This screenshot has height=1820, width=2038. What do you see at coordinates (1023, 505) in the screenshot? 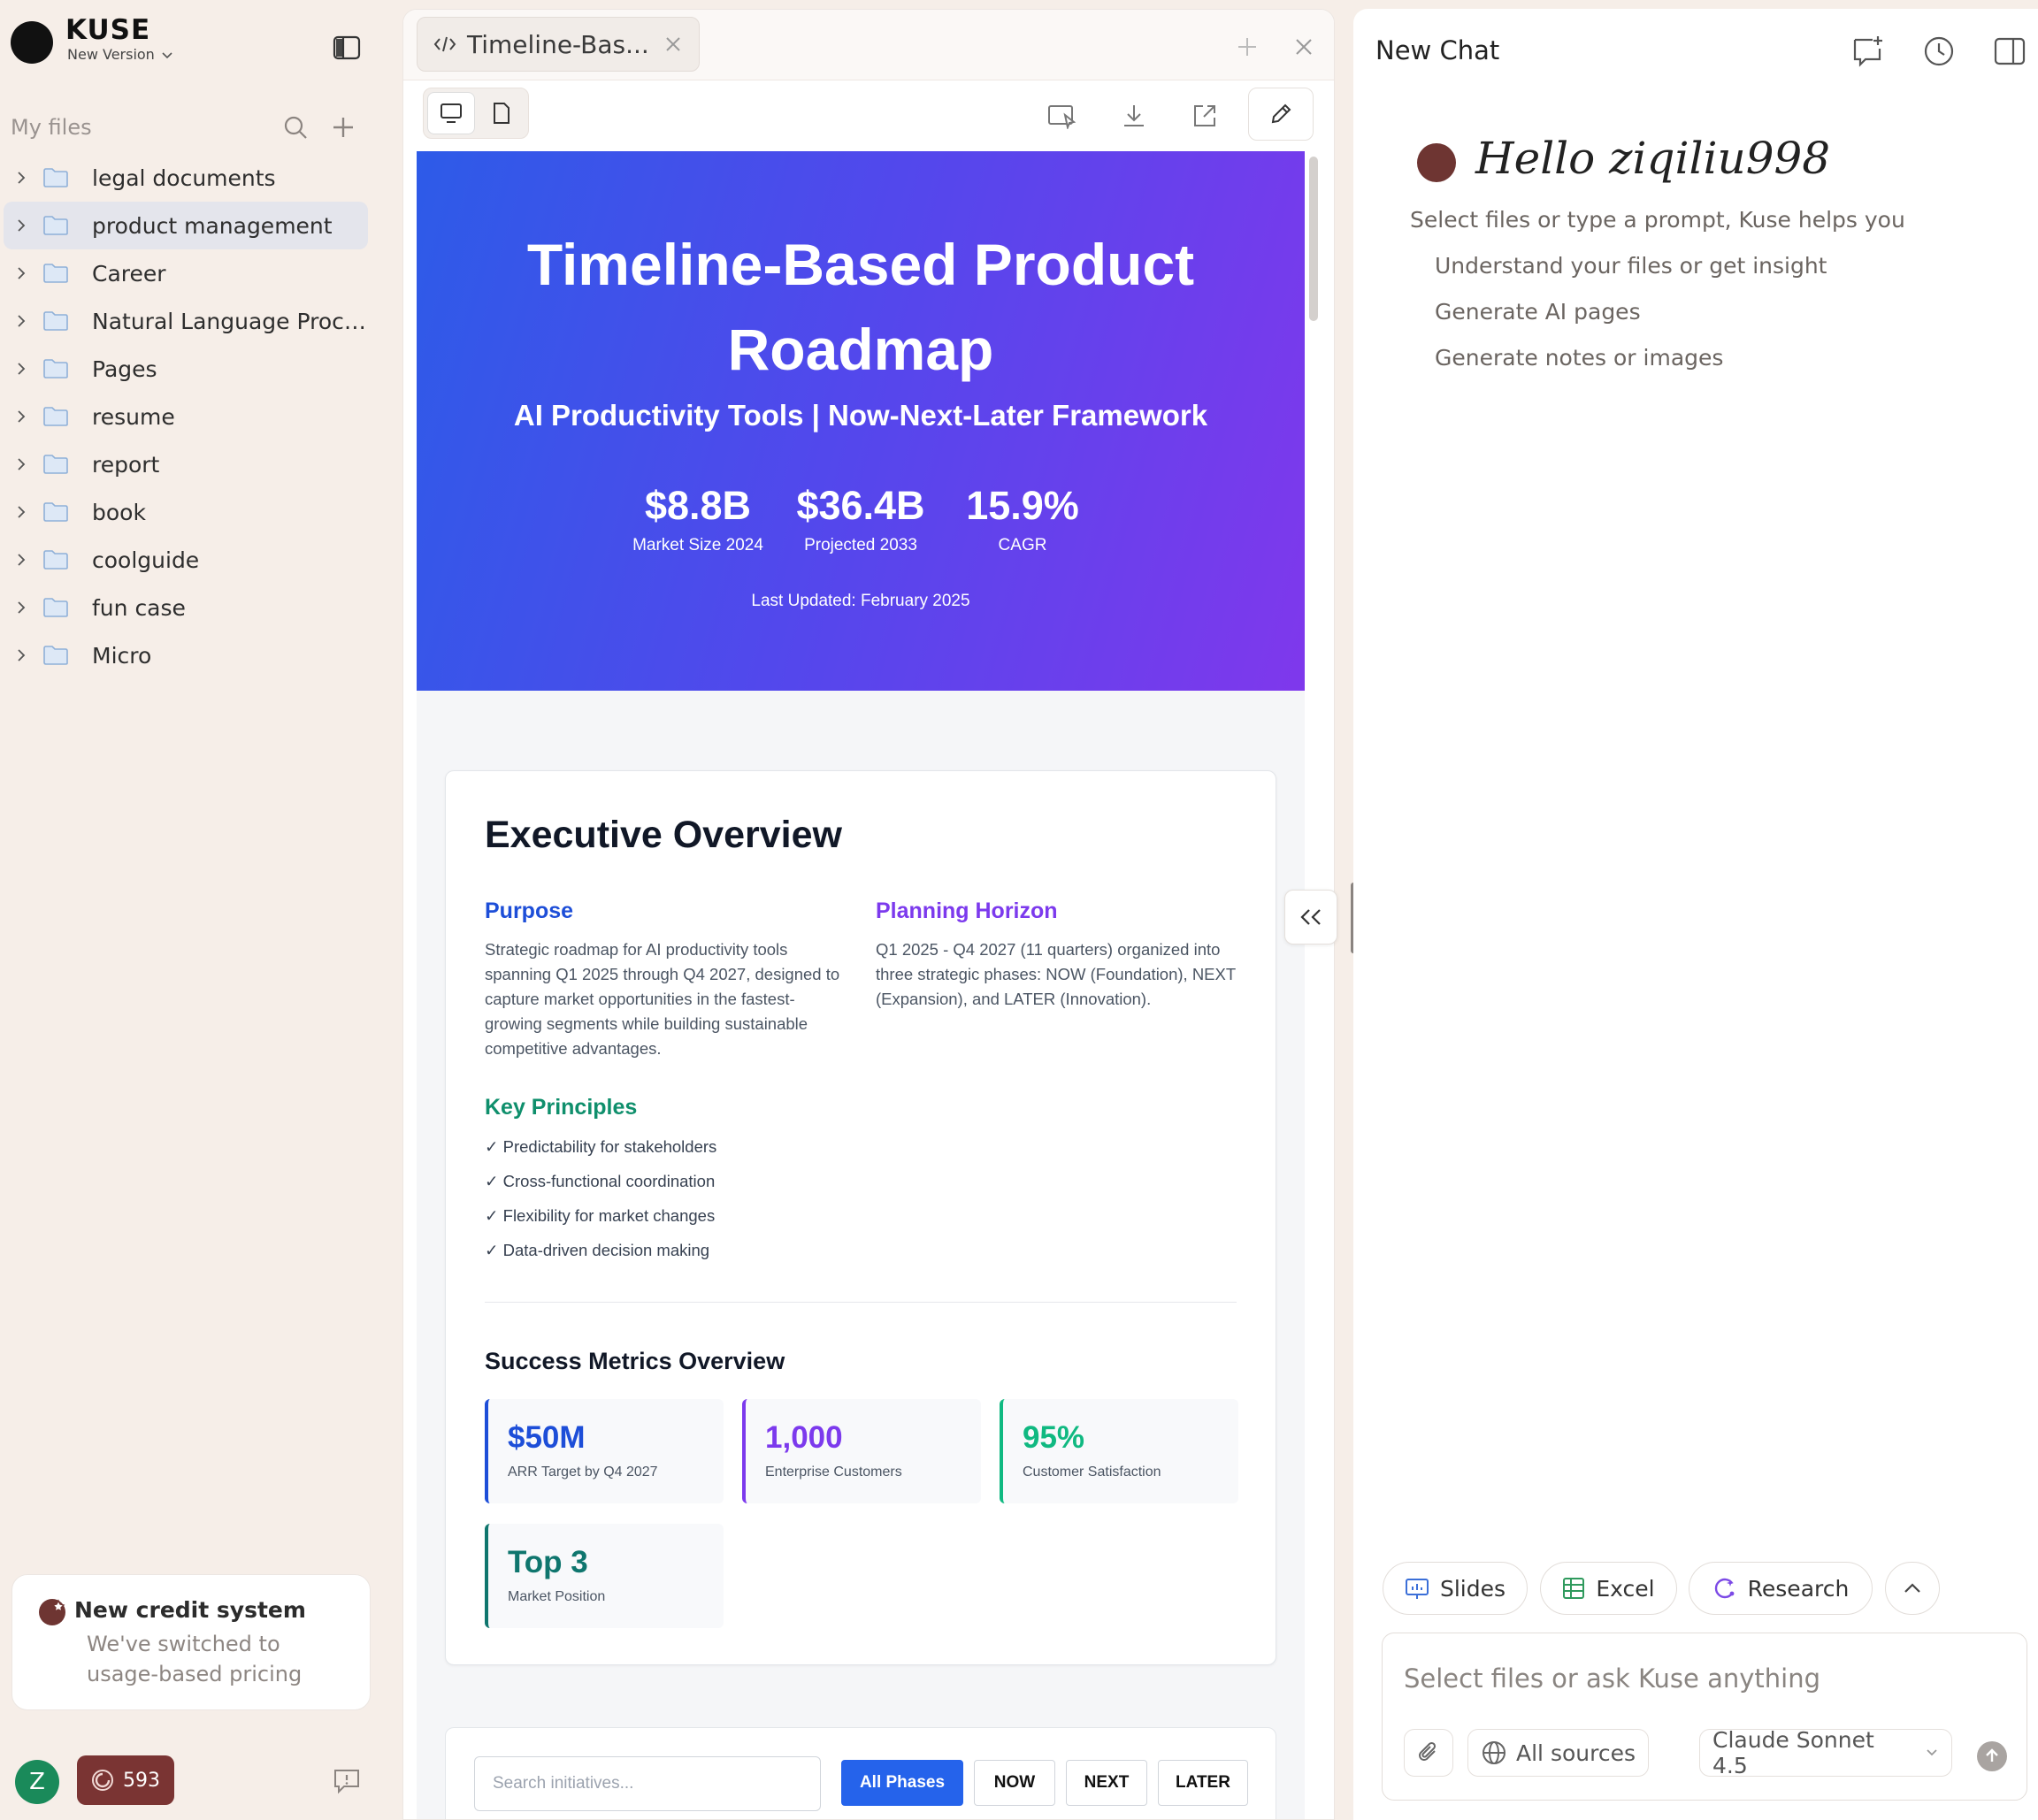
I see `stat-value: 15.9%` at bounding box center [1023, 505].